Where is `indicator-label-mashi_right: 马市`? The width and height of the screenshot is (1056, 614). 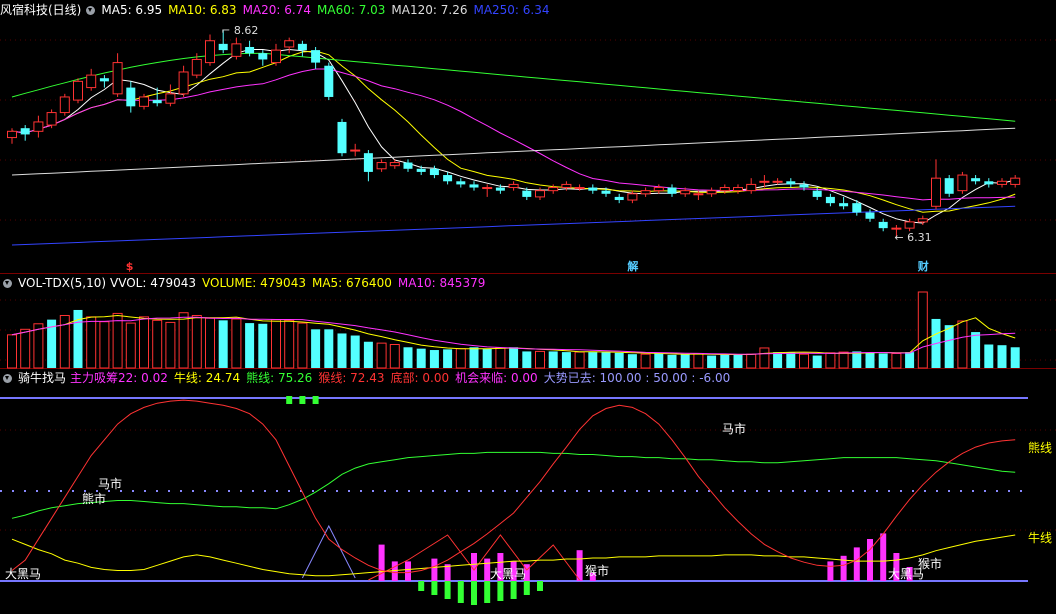 indicator-label-mashi_right: 马市 is located at coordinates (734, 428).